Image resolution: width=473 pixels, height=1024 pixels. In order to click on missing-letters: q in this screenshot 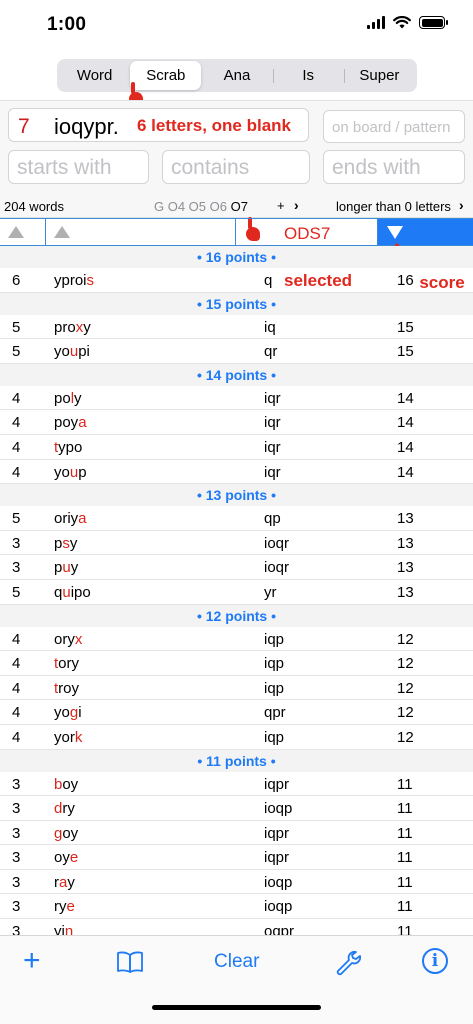, I will do `click(268, 280)`.